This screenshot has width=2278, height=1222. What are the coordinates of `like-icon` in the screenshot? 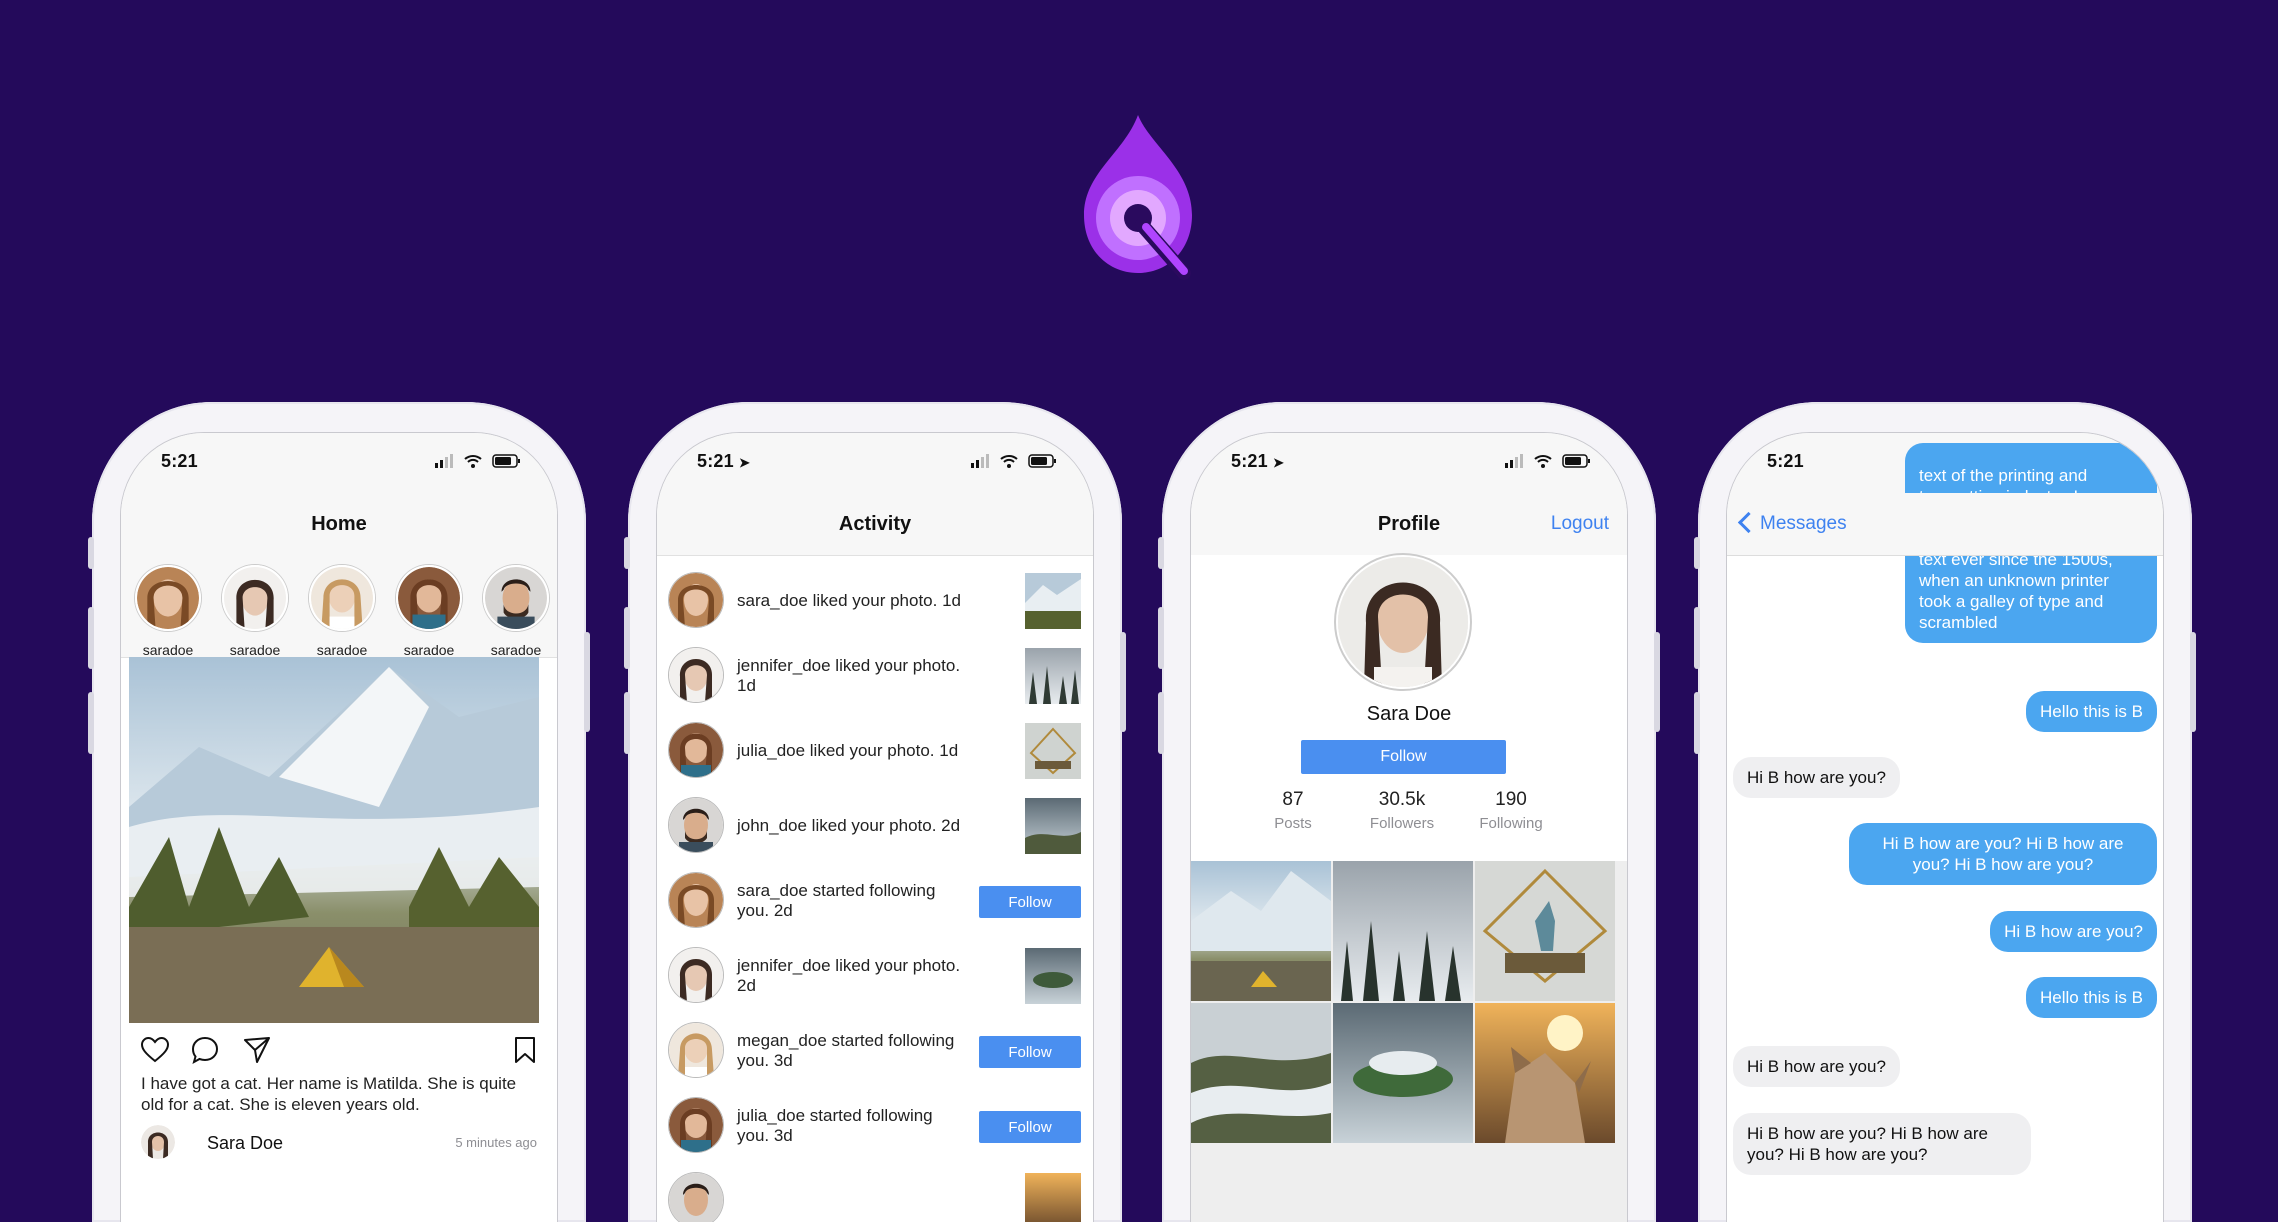 It's located at (155, 1050).